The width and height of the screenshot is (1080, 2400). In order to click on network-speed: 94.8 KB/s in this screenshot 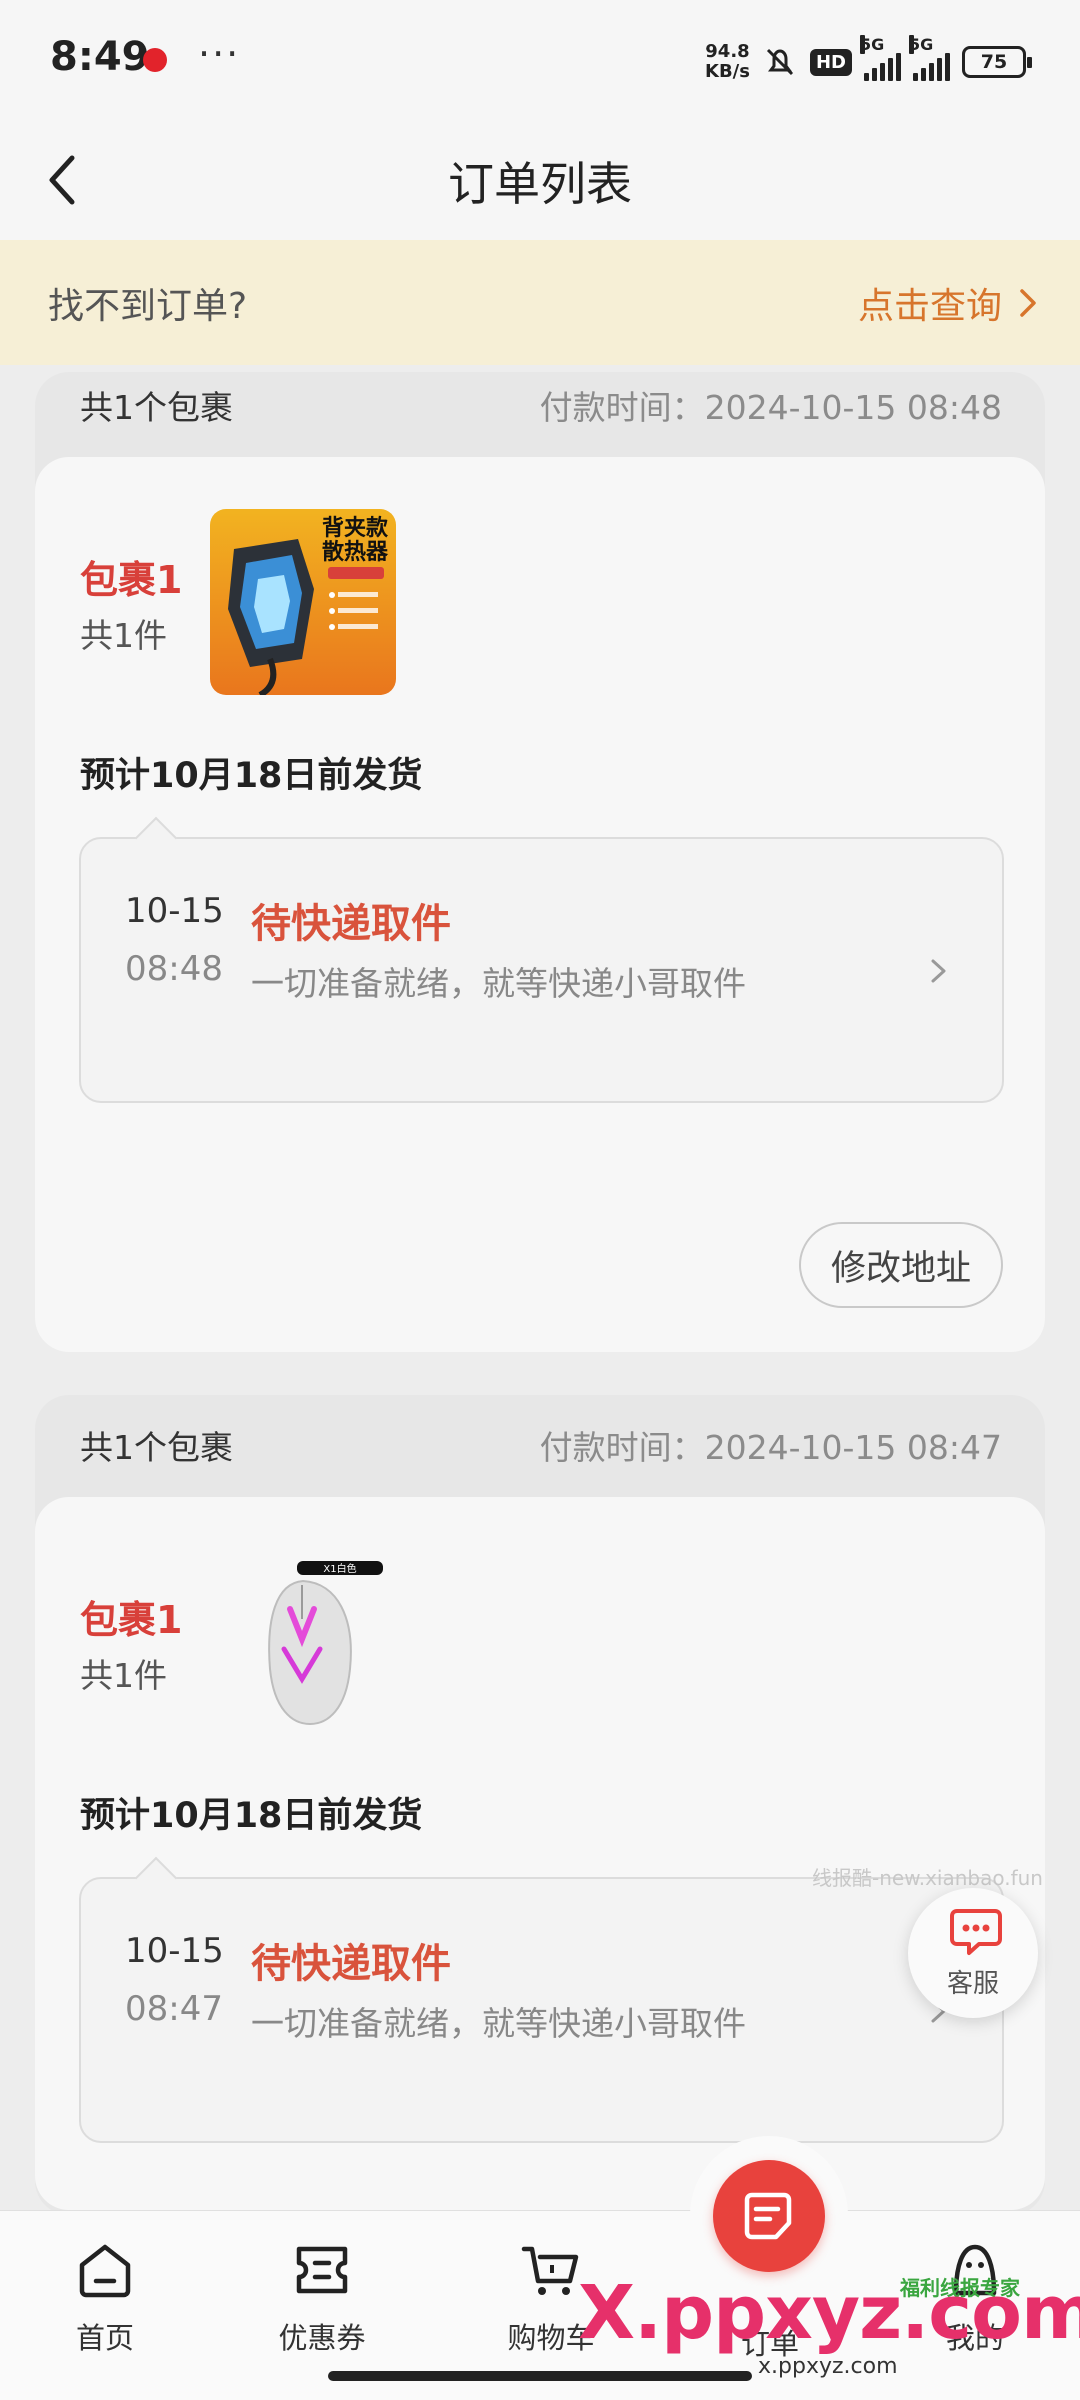, I will do `click(727, 61)`.